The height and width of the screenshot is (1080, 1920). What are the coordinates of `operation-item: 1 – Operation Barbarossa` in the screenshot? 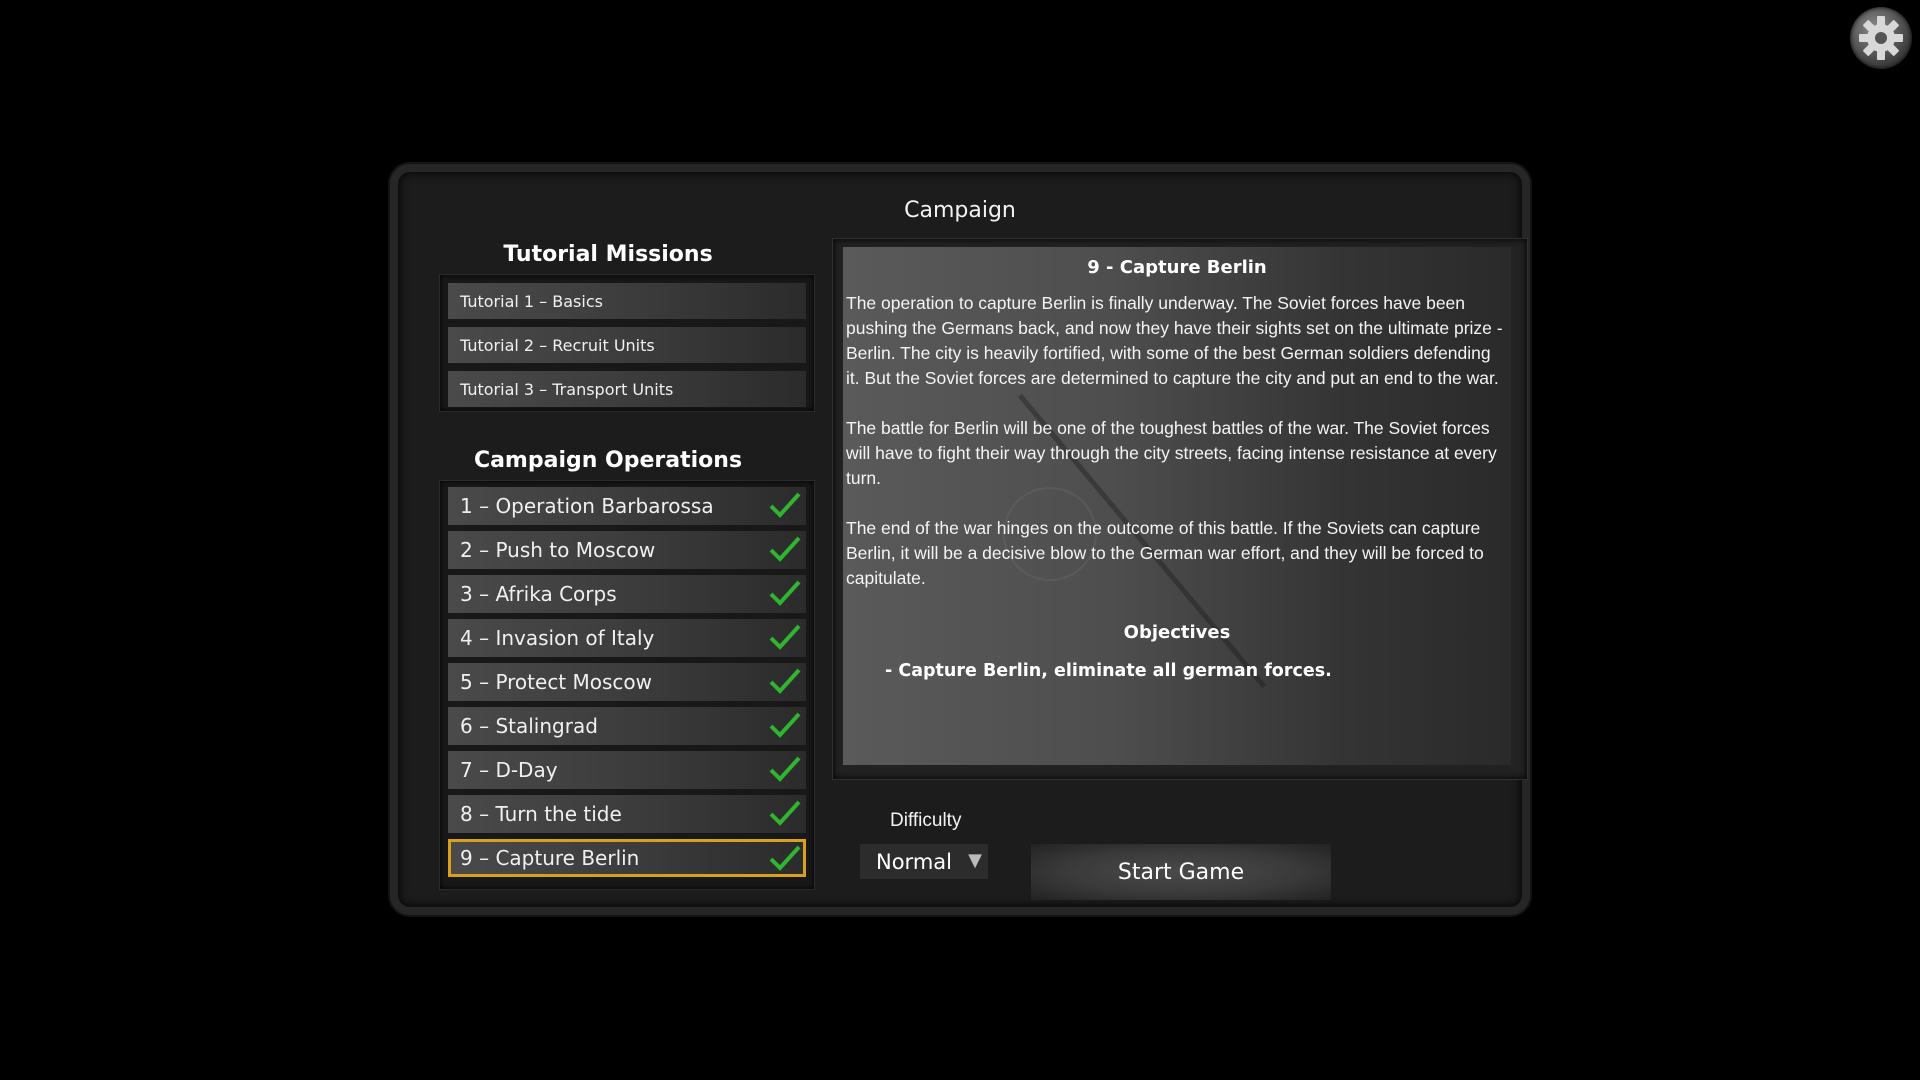 It's located at (627, 506).